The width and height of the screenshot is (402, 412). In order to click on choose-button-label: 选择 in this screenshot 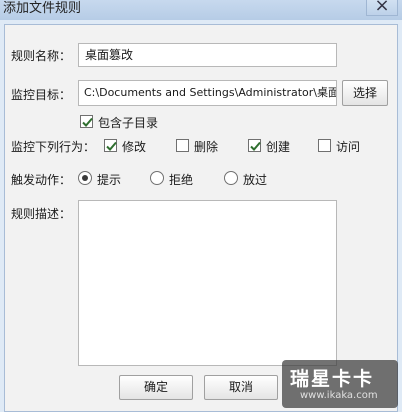, I will do `click(364, 93)`.